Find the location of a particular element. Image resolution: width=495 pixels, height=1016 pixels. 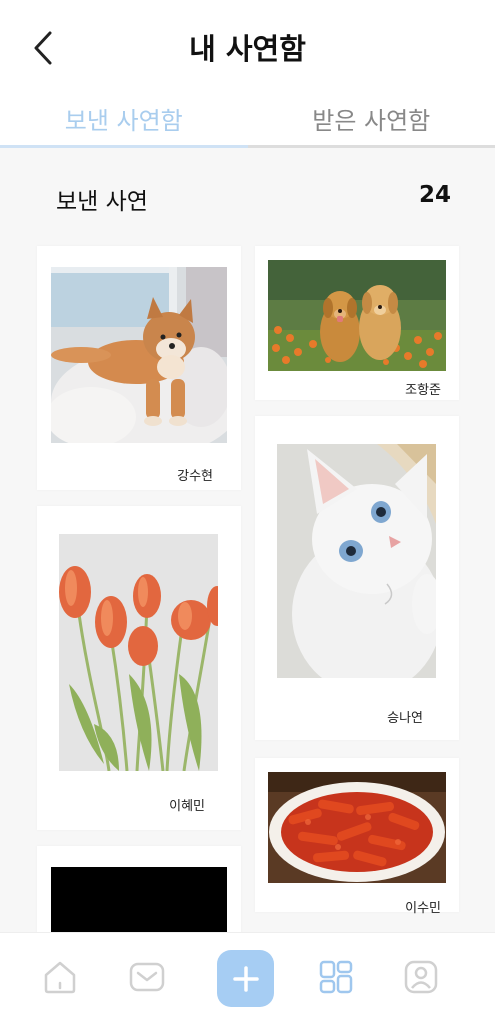

bottom-nav is located at coordinates (247, 974).